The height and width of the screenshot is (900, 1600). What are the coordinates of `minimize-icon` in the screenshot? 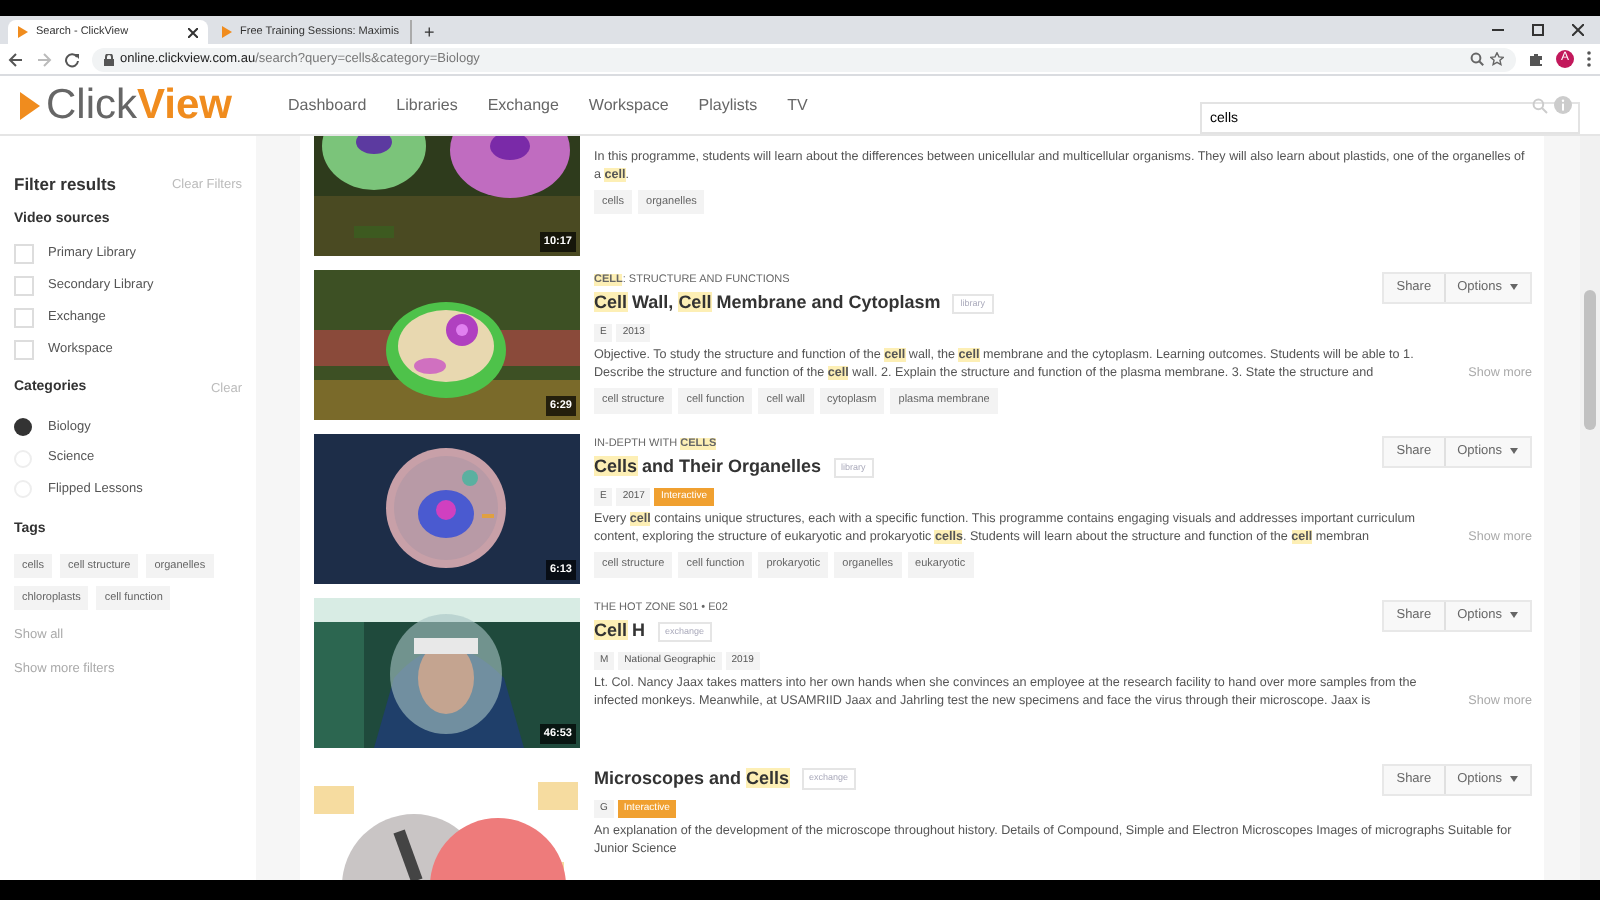 It's located at (1498, 30).